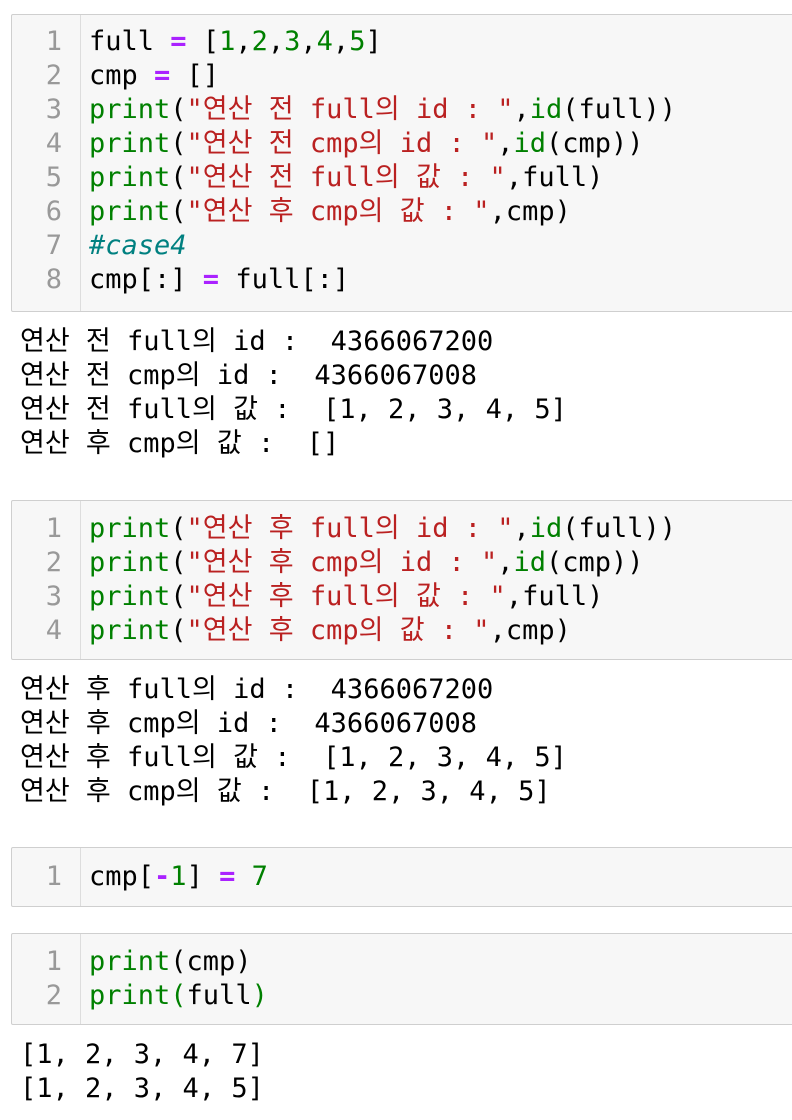 The image size is (792, 1120). I want to click on code-token: (cmp), so click(211, 961).